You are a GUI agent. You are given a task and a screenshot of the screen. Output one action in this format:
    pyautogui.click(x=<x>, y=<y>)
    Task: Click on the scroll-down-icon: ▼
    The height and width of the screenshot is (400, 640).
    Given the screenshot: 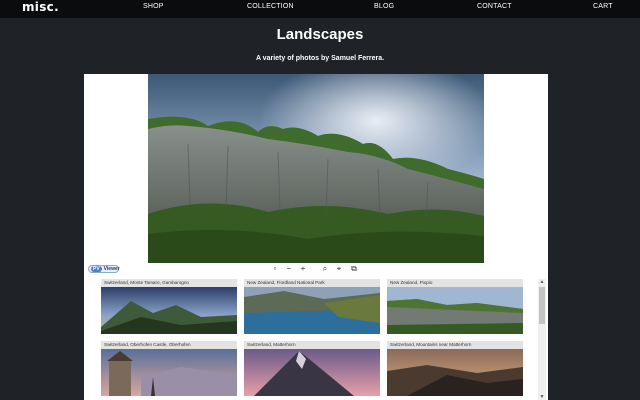 What is the action you would take?
    pyautogui.click(x=542, y=397)
    